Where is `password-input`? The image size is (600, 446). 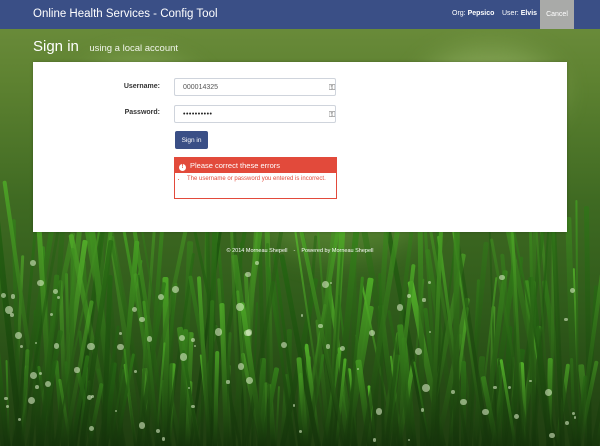 password-input is located at coordinates (255, 114).